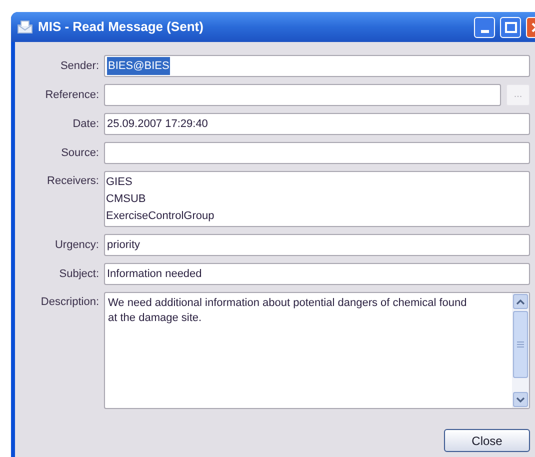 The image size is (535, 457). Describe the element at coordinates (317, 124) in the screenshot. I see `text-field: 25.09.2007 17:29:40` at that location.